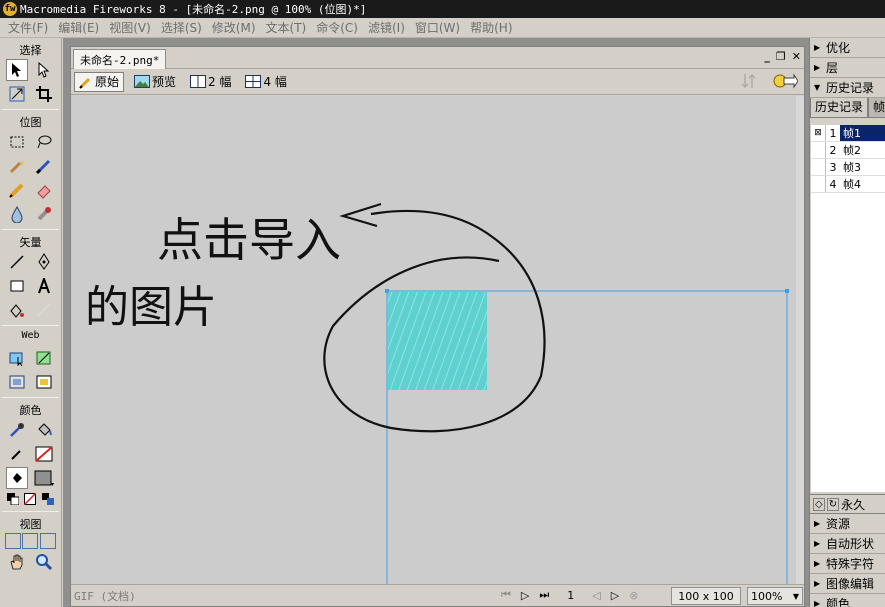 The width and height of the screenshot is (885, 607). What do you see at coordinates (17, 454) in the screenshot?
I see `stroke-color-icon` at bounding box center [17, 454].